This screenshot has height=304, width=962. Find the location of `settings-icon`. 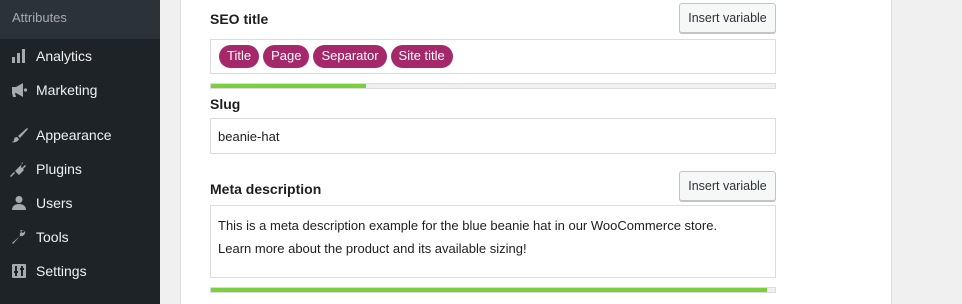

settings-icon is located at coordinates (19, 271).